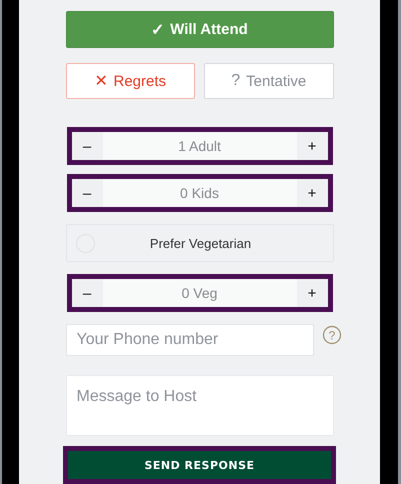  I want to click on counter-value: 1 Adult, so click(199, 146).